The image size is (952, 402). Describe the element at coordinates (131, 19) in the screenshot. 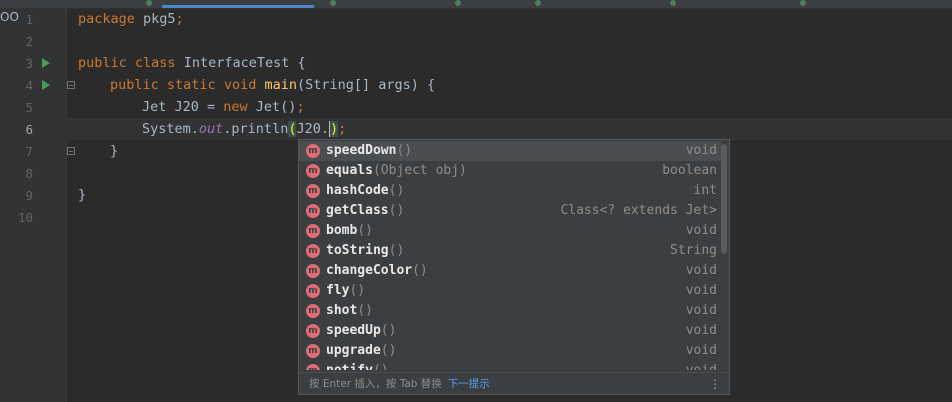

I see `code-line-1: package pkg5;` at that location.